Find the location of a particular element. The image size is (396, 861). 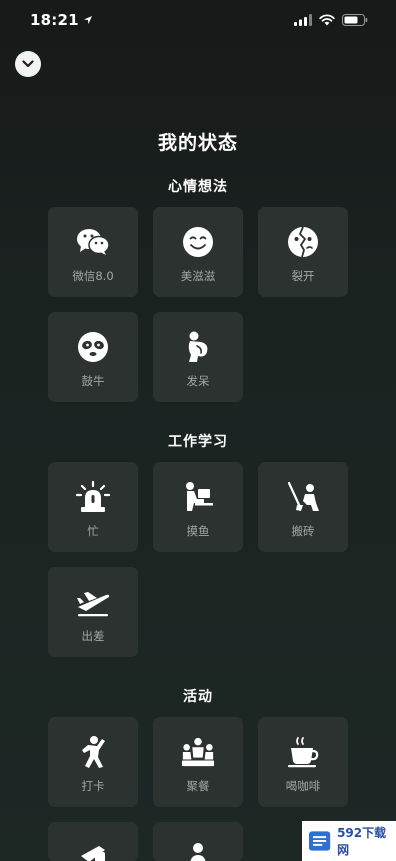

section-title-activity: 活动 is located at coordinates (198, 697).